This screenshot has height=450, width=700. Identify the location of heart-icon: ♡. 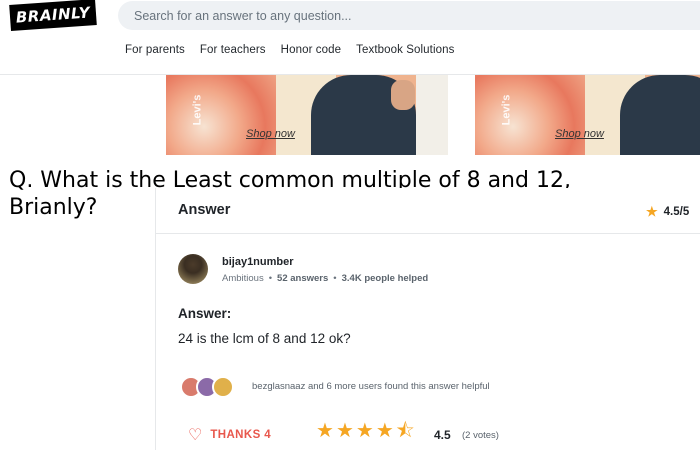
(195, 435).